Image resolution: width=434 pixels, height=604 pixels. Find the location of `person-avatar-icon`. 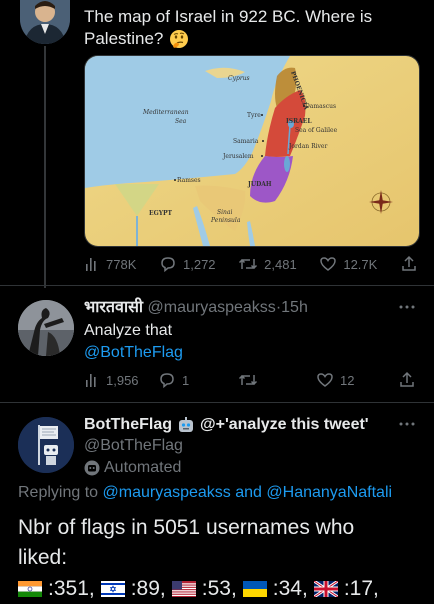

person-avatar-icon is located at coordinates (45, 22).